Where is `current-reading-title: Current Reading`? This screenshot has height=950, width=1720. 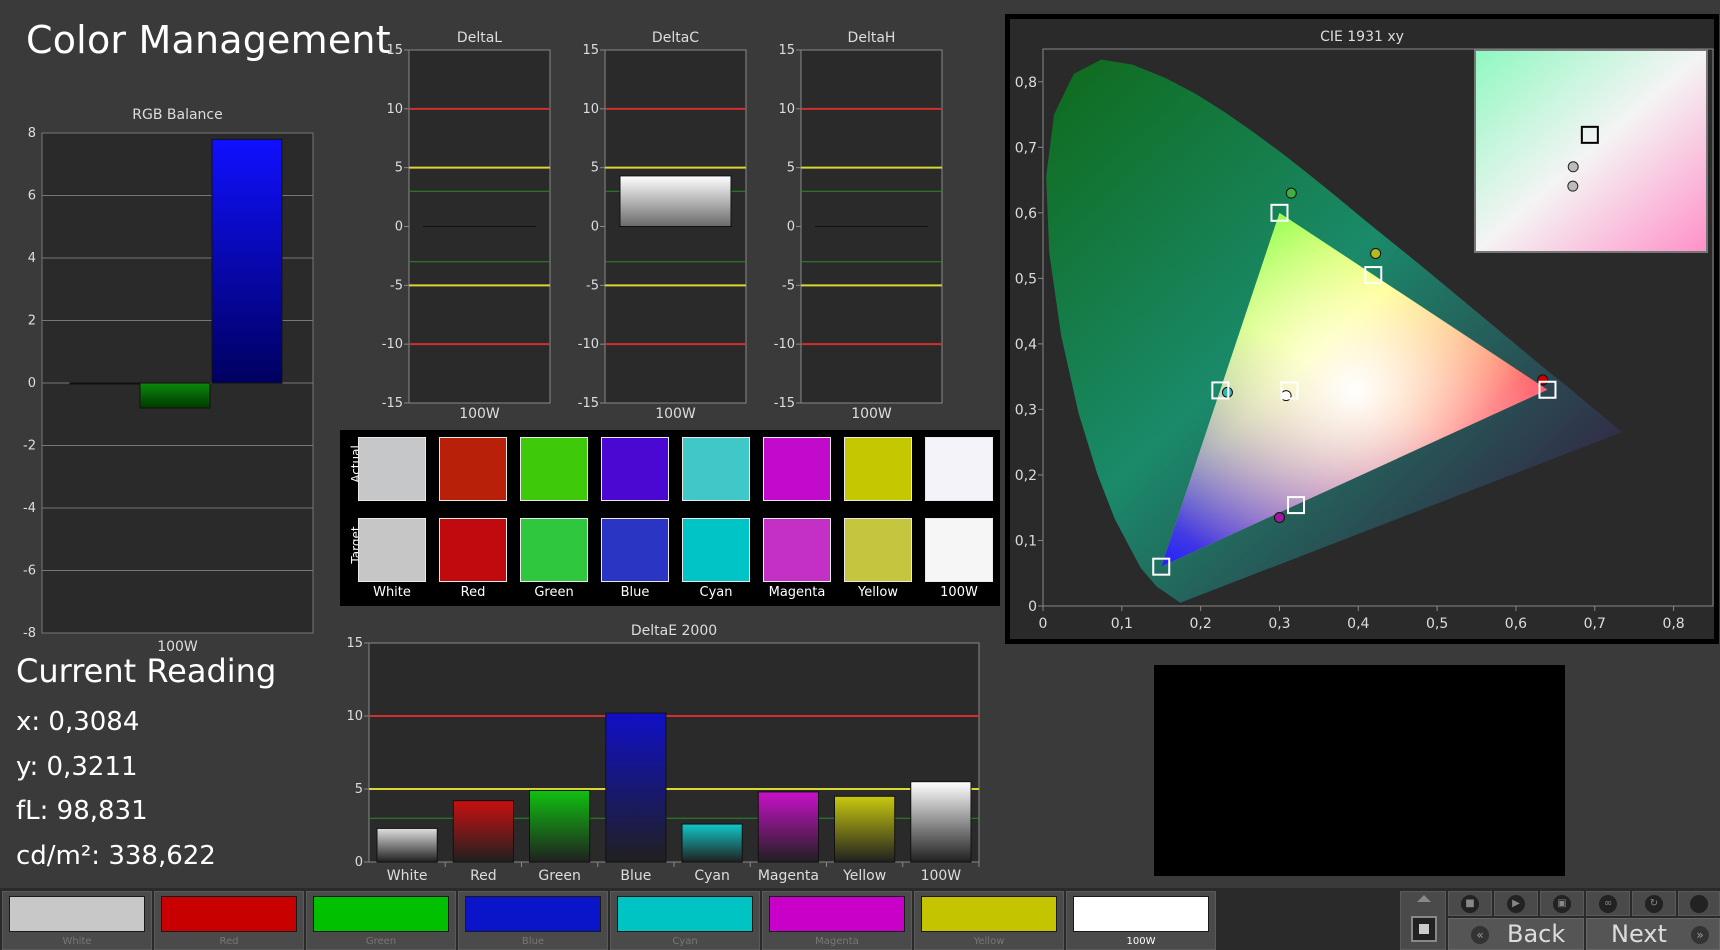
current-reading-title: Current Reading is located at coordinates (146, 671).